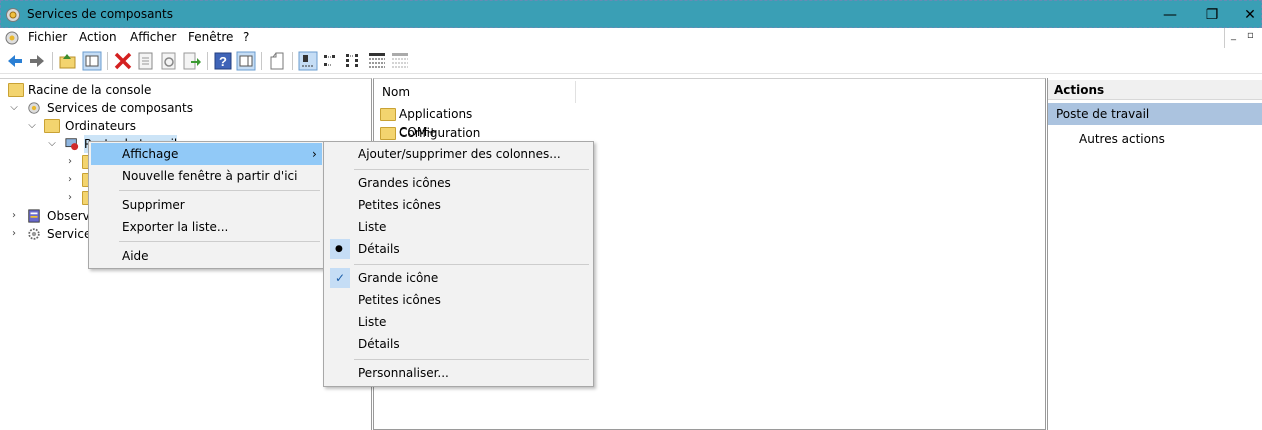  Describe the element at coordinates (246, 37) in the screenshot. I see `menu-help: ?` at that location.